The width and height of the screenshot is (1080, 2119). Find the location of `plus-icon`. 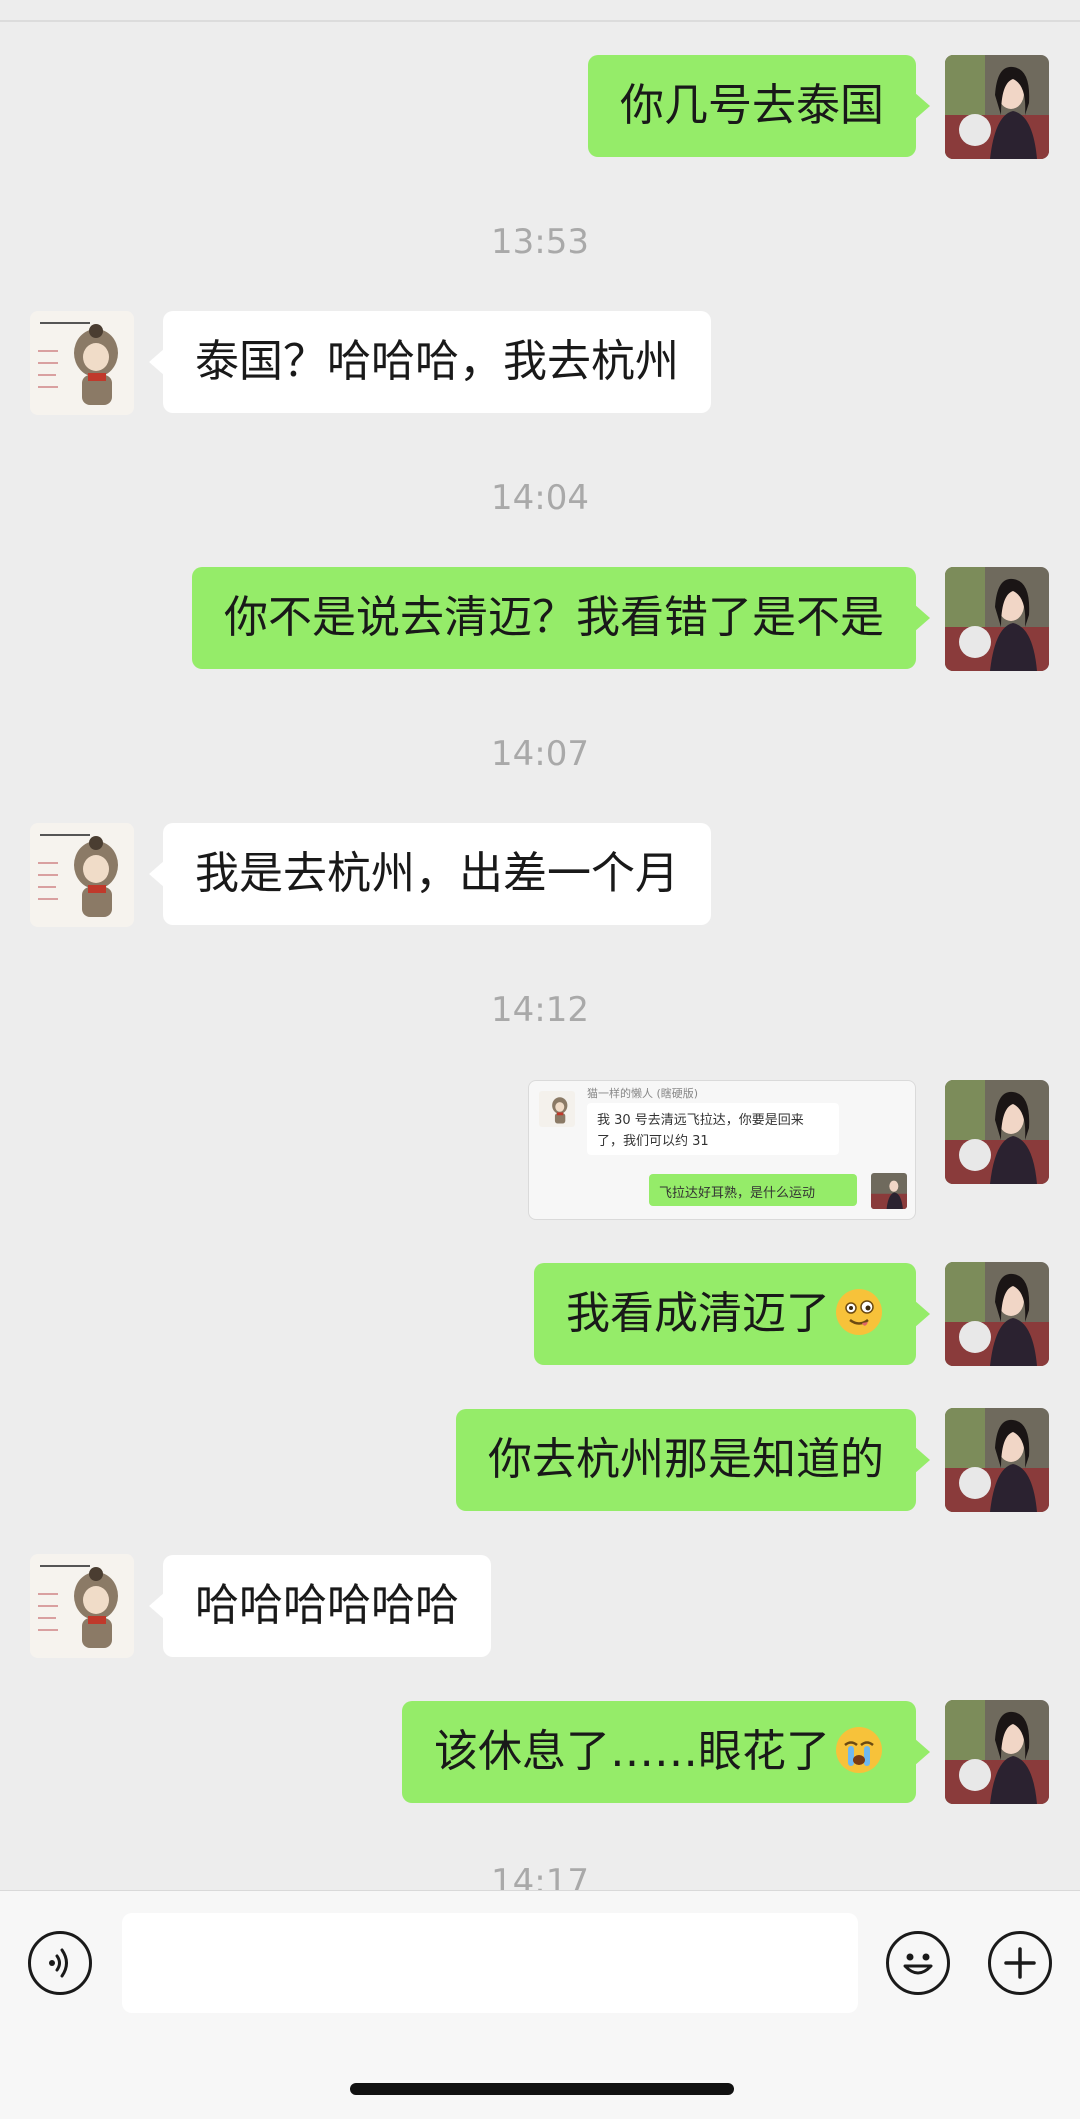

plus-icon is located at coordinates (1020, 1963).